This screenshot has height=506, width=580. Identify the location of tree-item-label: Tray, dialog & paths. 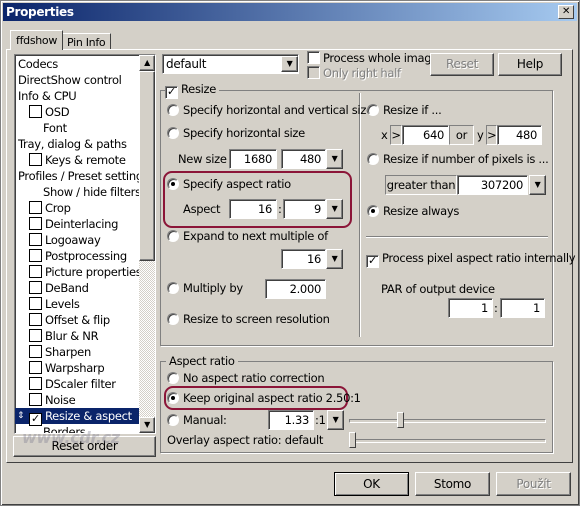
(72, 144).